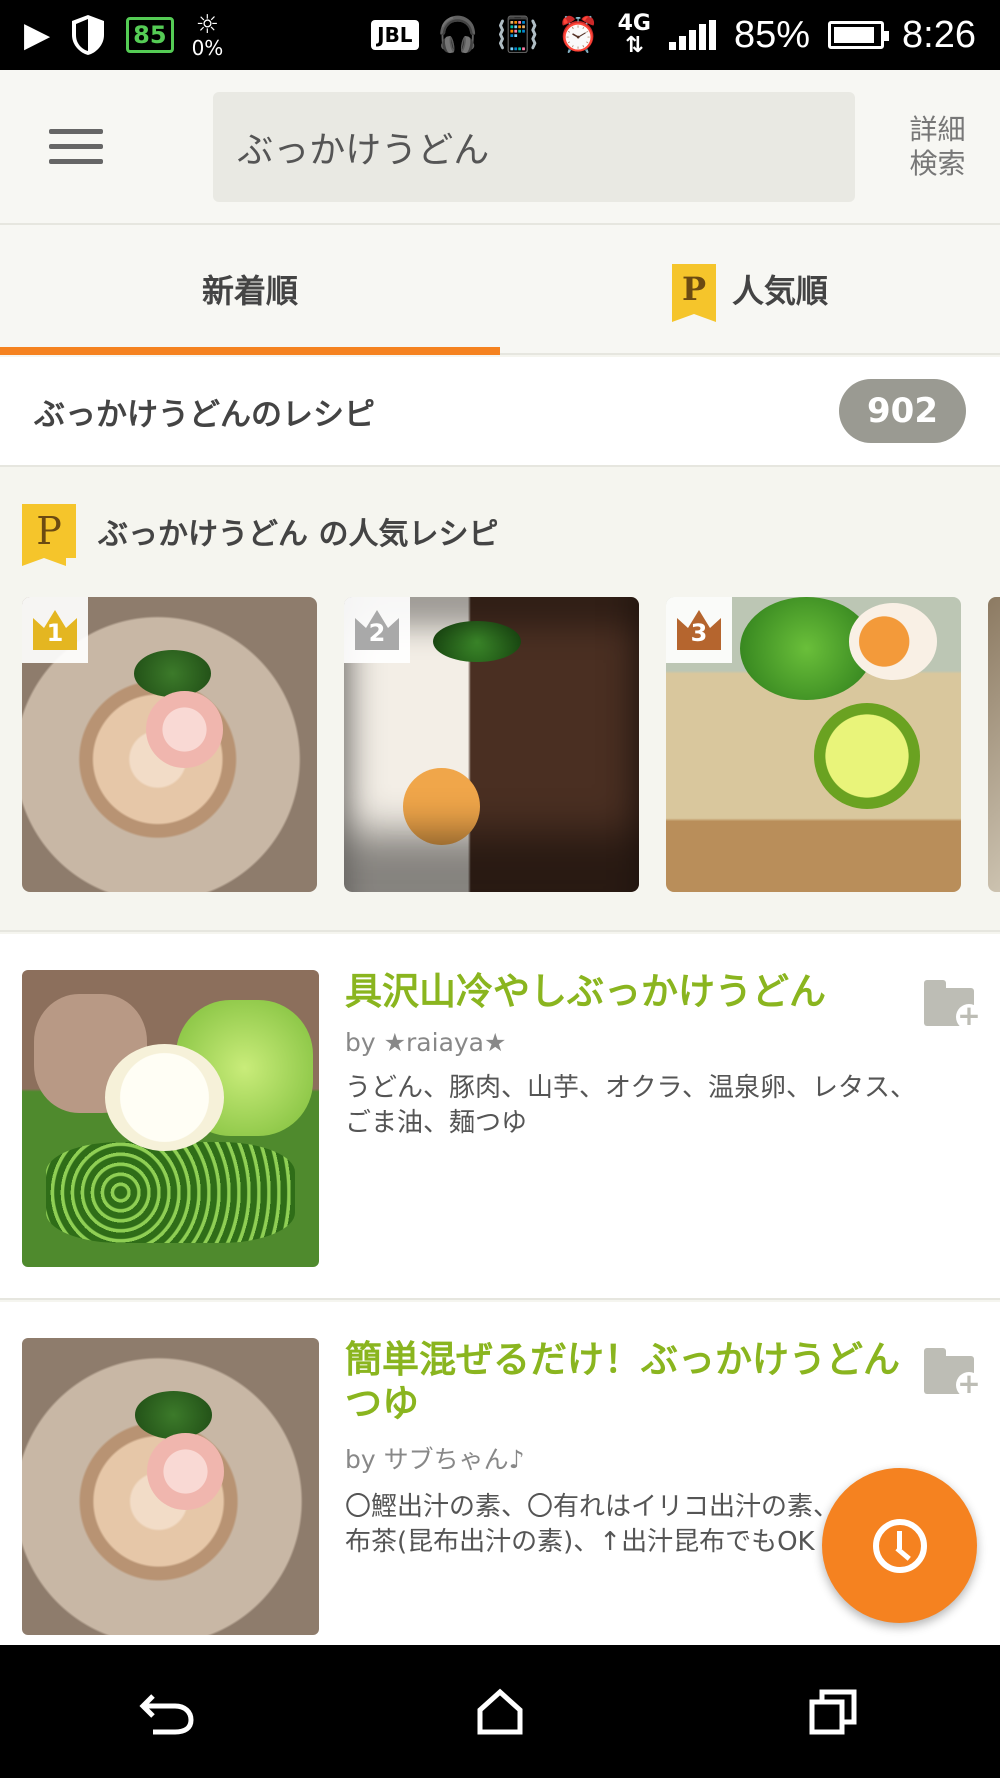 The image size is (1000, 1778). What do you see at coordinates (625, 1382) in the screenshot?
I see `recipe-title: 簡単混ぜるだけ！ぶっかけうどん つゆ` at bounding box center [625, 1382].